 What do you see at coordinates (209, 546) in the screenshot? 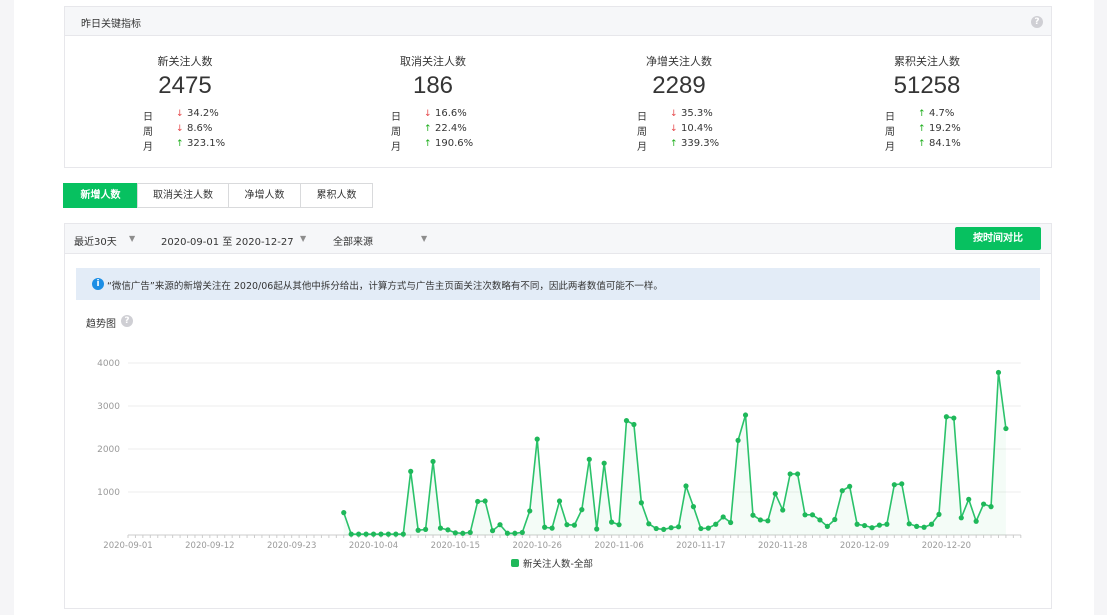
I see `x-tick-label: 2020-09-12` at bounding box center [209, 546].